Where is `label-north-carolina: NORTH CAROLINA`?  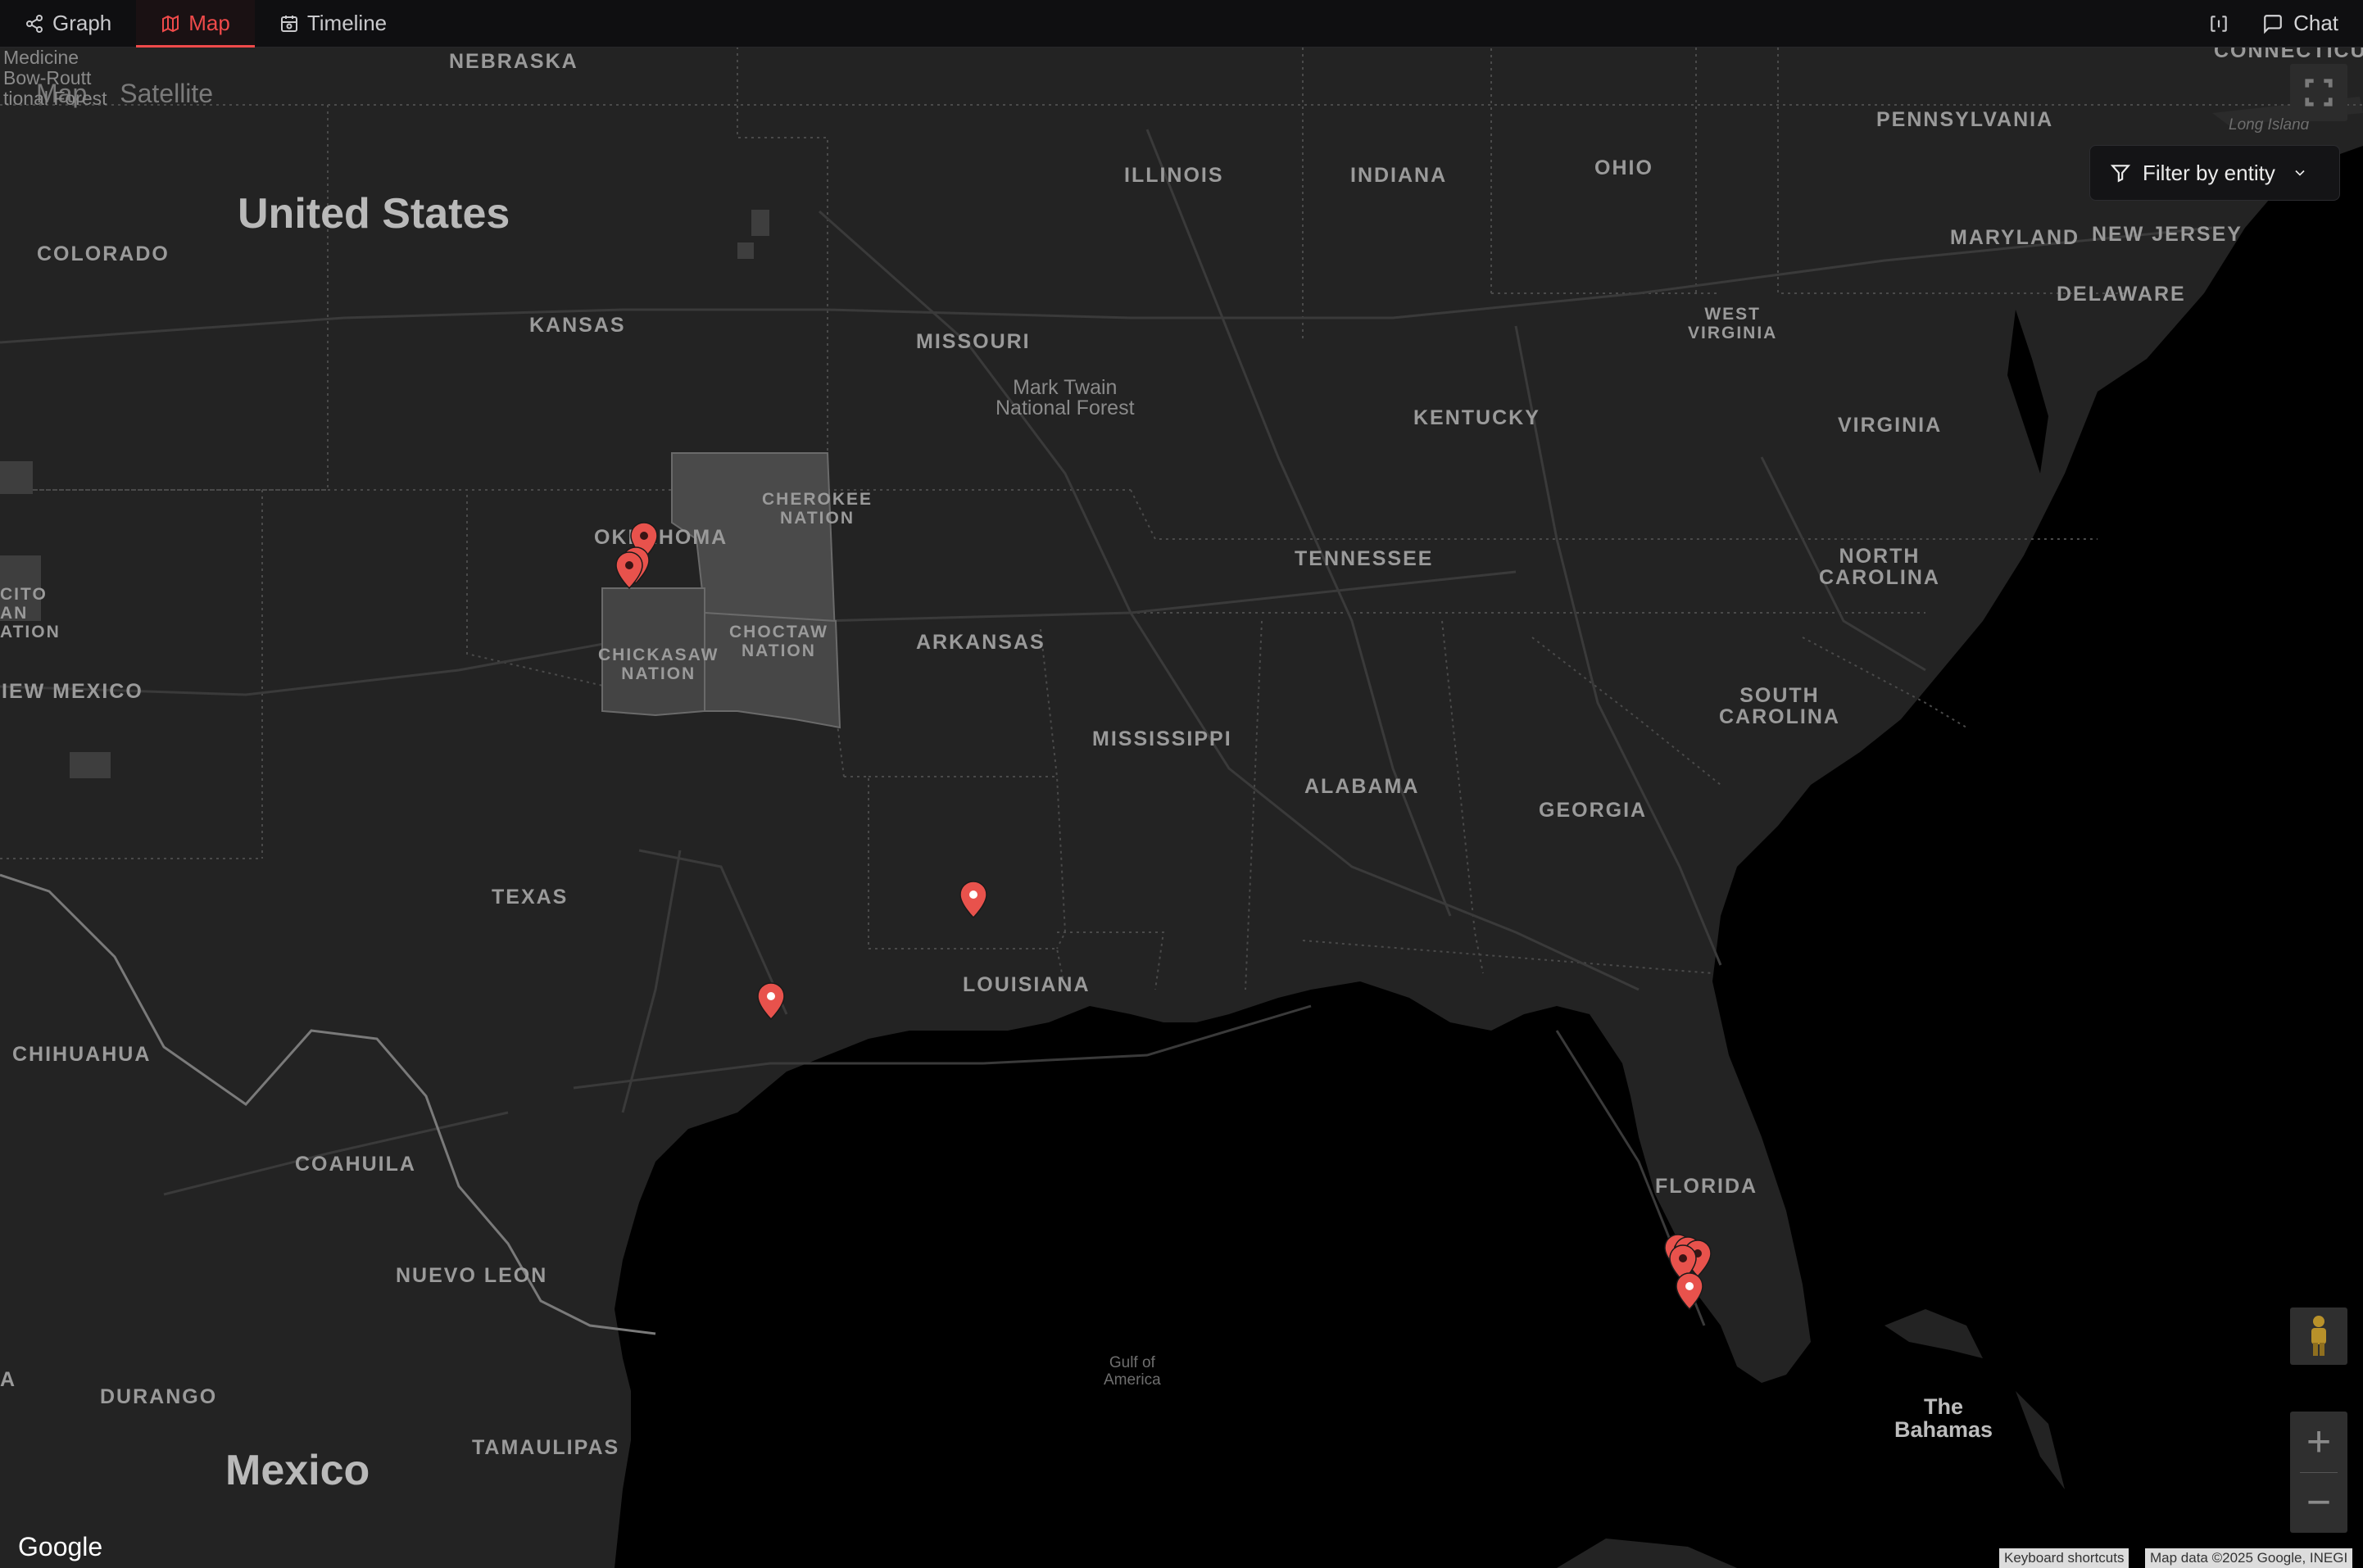 label-north-carolina: NORTH CAROLINA is located at coordinates (1879, 567).